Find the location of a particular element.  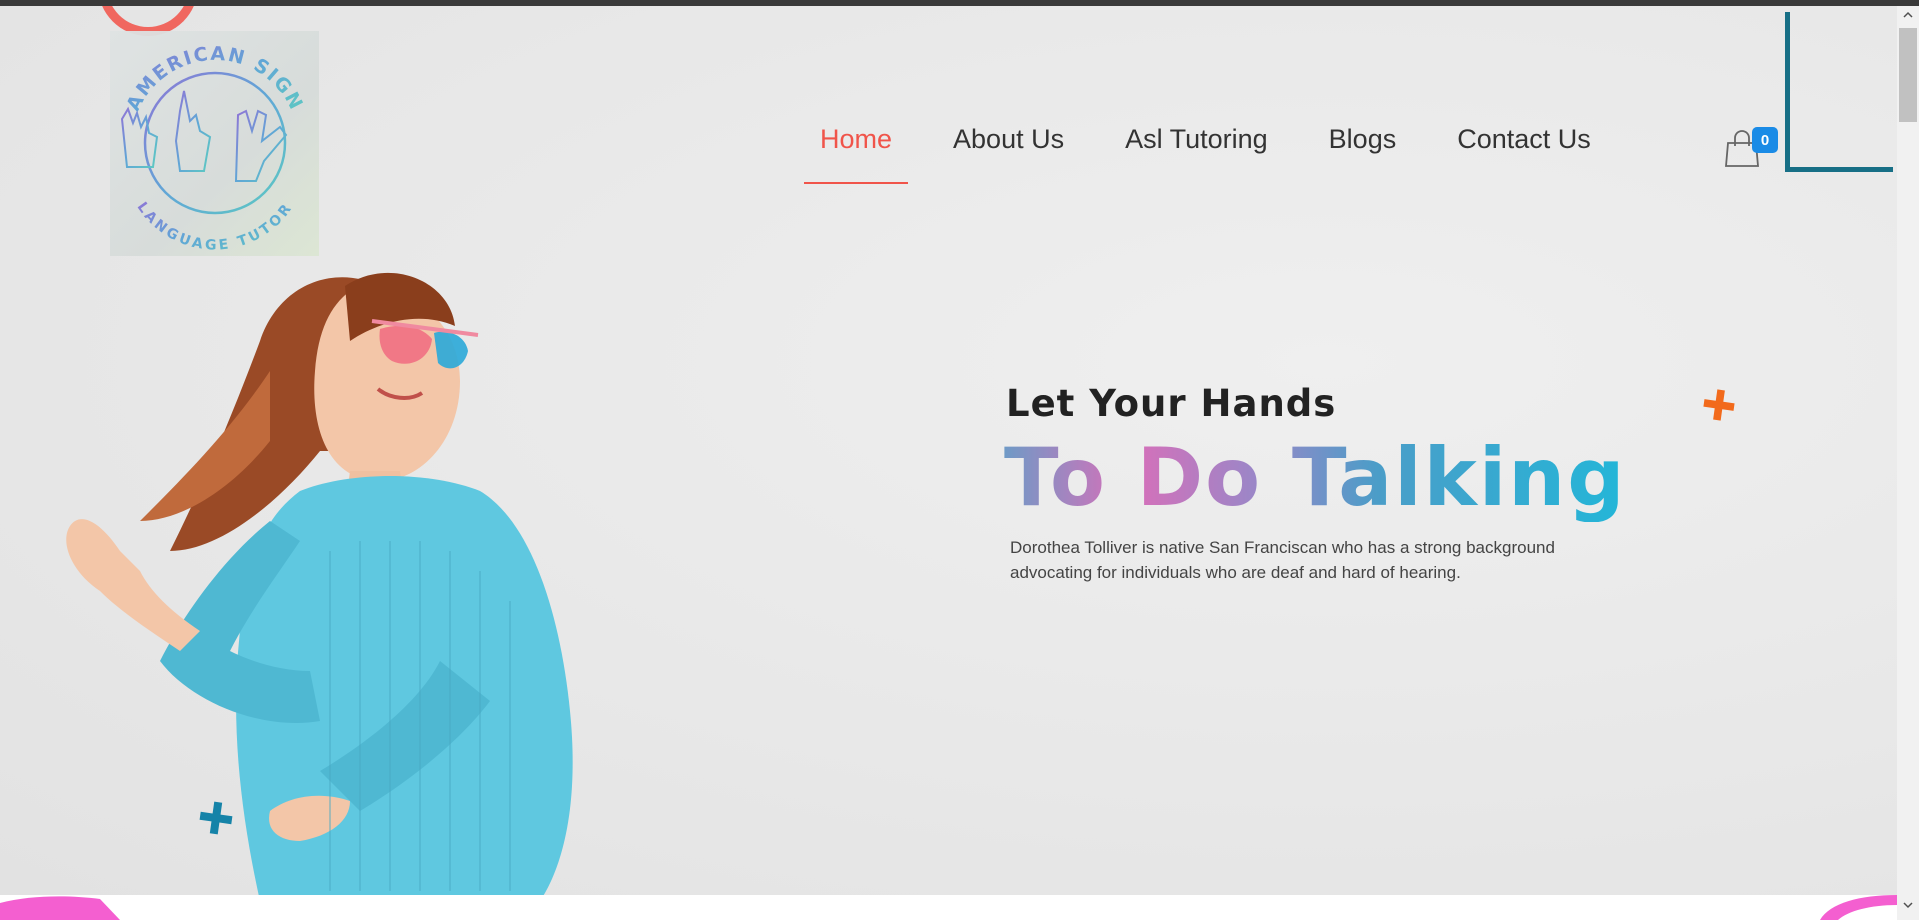

next-section-edge is located at coordinates (948, 907).